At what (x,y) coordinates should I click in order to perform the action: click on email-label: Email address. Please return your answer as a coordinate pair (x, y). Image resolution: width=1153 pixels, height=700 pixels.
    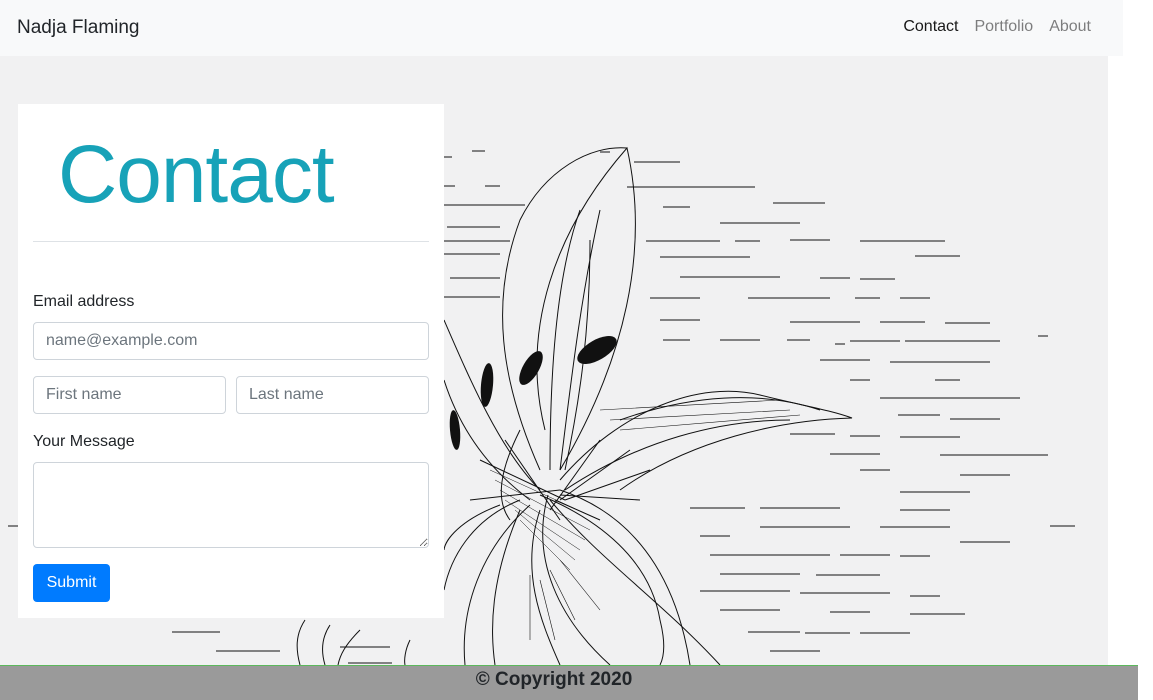
    Looking at the image, I should click on (84, 301).